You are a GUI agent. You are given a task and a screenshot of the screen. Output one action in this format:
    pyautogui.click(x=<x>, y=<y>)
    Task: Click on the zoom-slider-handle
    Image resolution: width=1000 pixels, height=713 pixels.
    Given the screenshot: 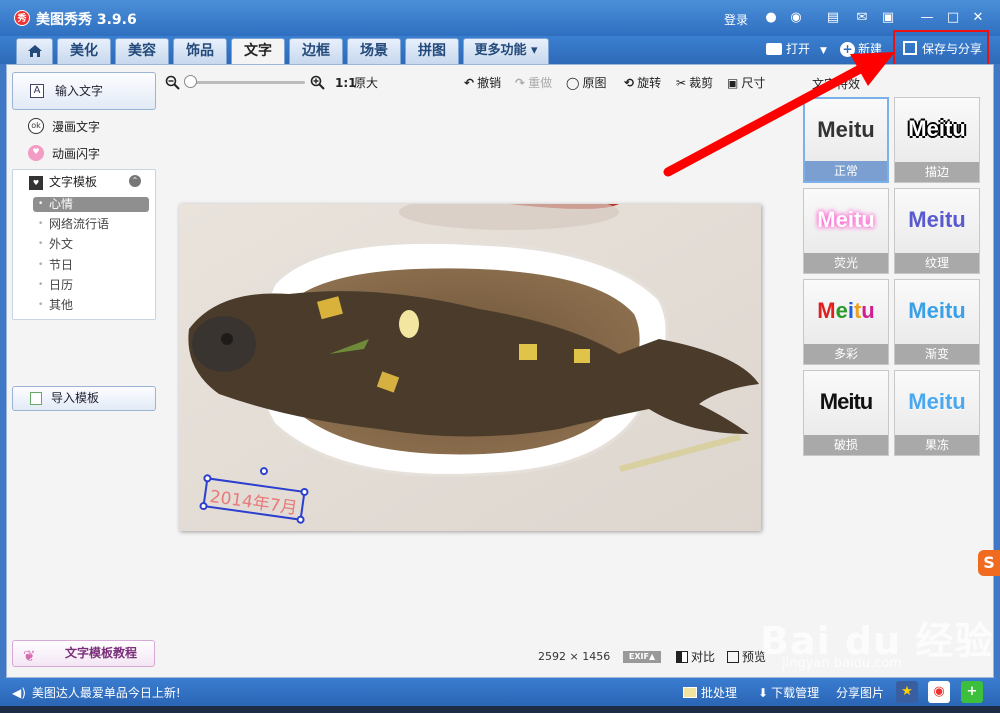 What is the action you would take?
    pyautogui.click(x=190, y=81)
    